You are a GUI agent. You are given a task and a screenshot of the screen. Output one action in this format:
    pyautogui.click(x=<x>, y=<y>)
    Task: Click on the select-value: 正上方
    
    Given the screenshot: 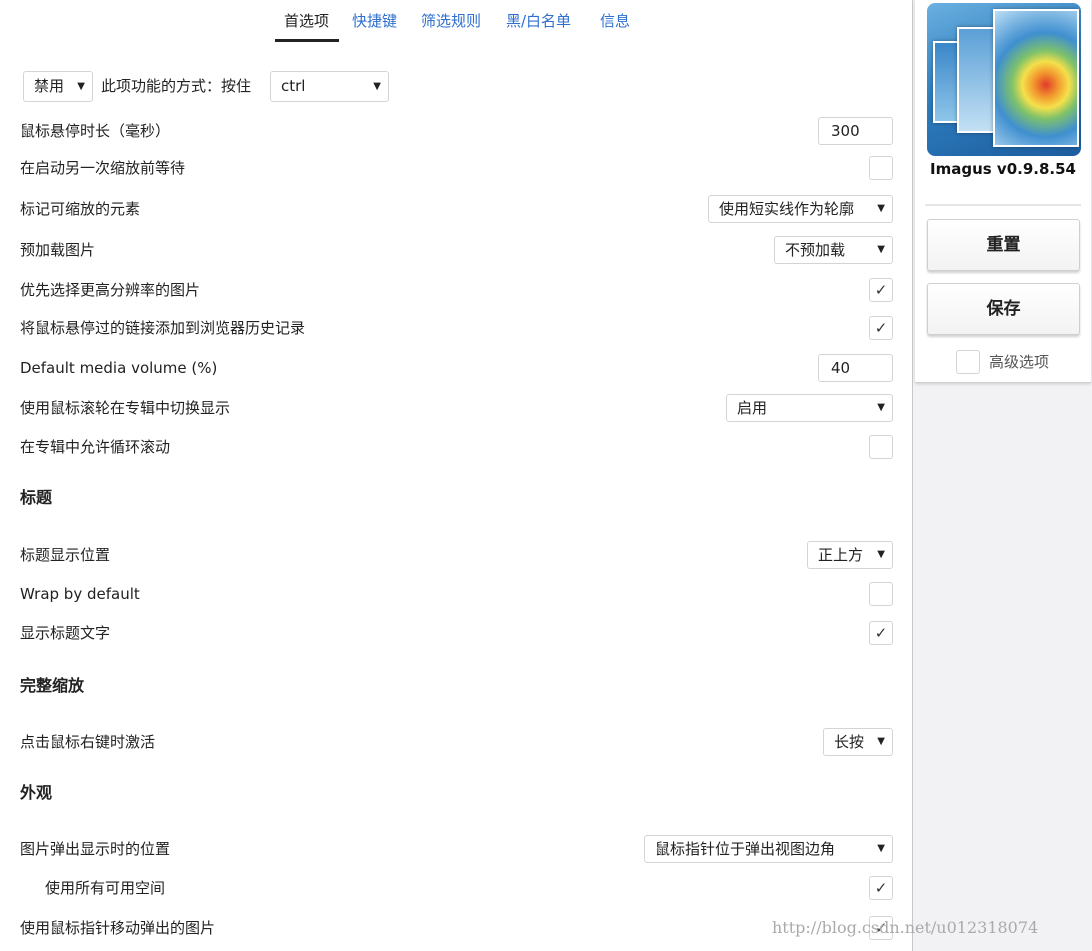 What is the action you would take?
    pyautogui.click(x=841, y=555)
    